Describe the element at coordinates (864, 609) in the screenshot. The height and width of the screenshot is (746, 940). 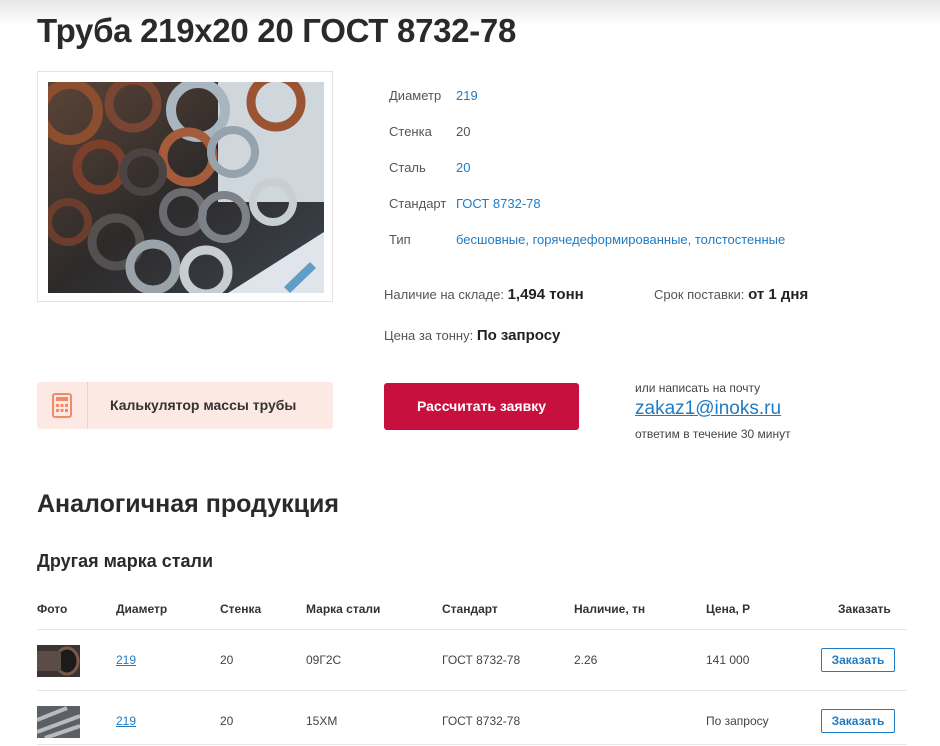
I see `column-header-order: Заказать` at that location.